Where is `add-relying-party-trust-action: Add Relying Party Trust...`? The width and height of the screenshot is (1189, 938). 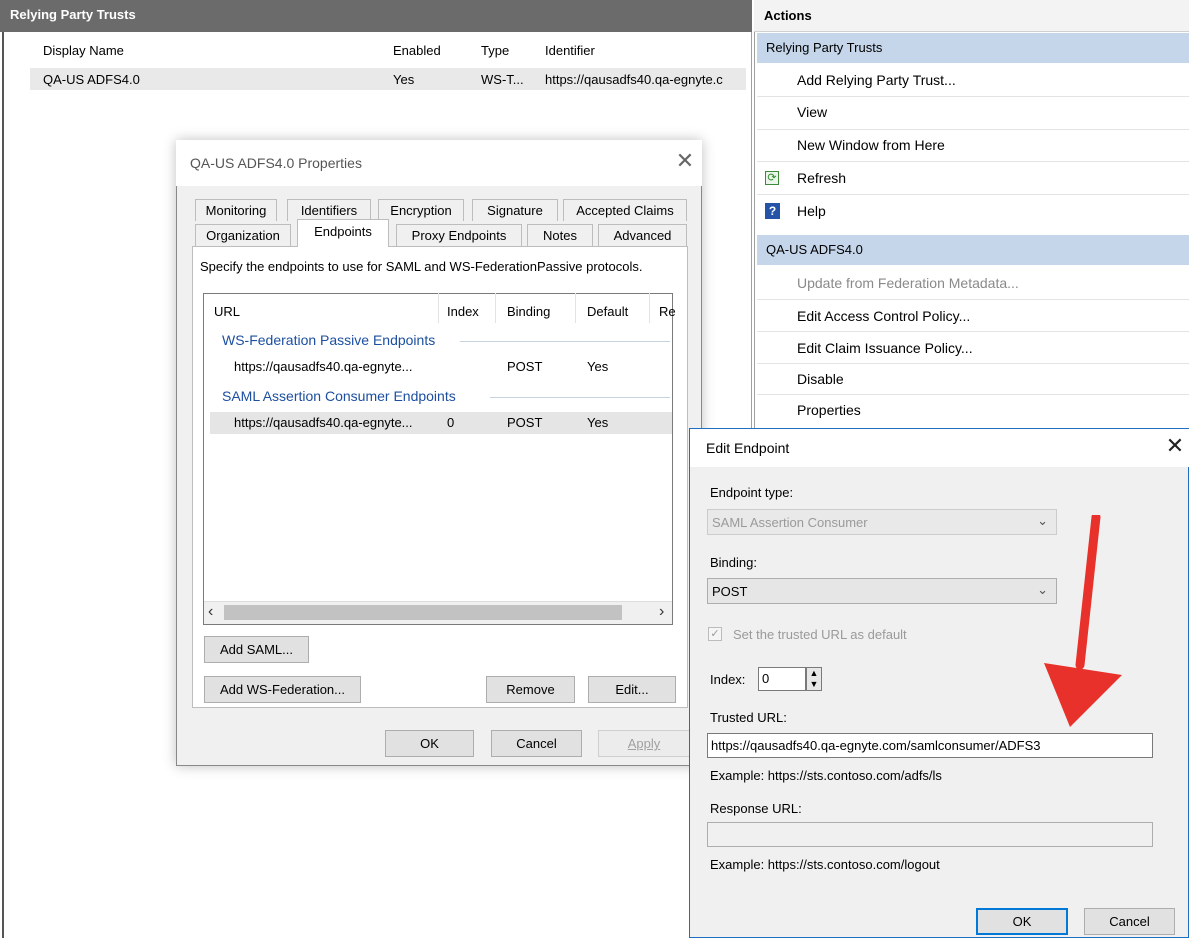
add-relying-party-trust-action: Add Relying Party Trust... is located at coordinates (876, 80).